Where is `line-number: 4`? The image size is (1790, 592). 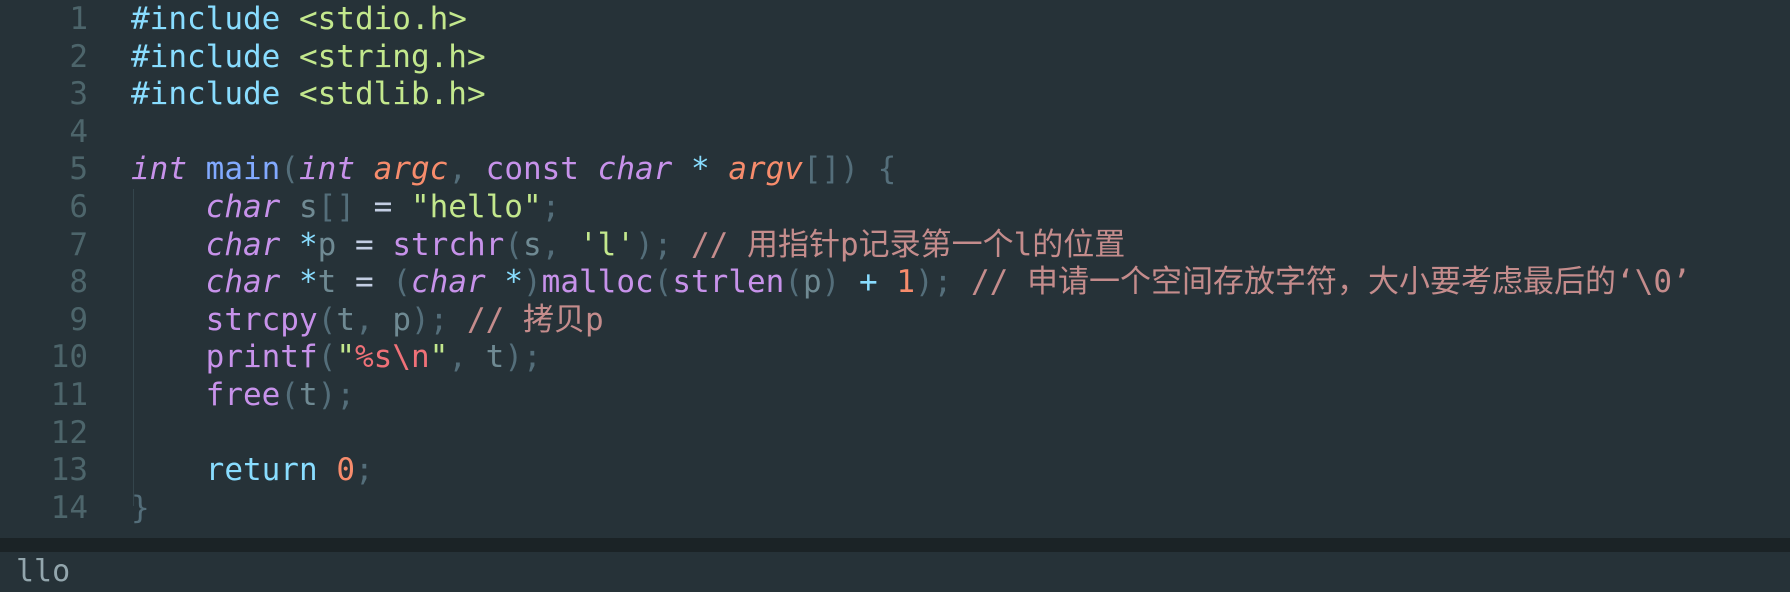 line-number: 4 is located at coordinates (78, 131).